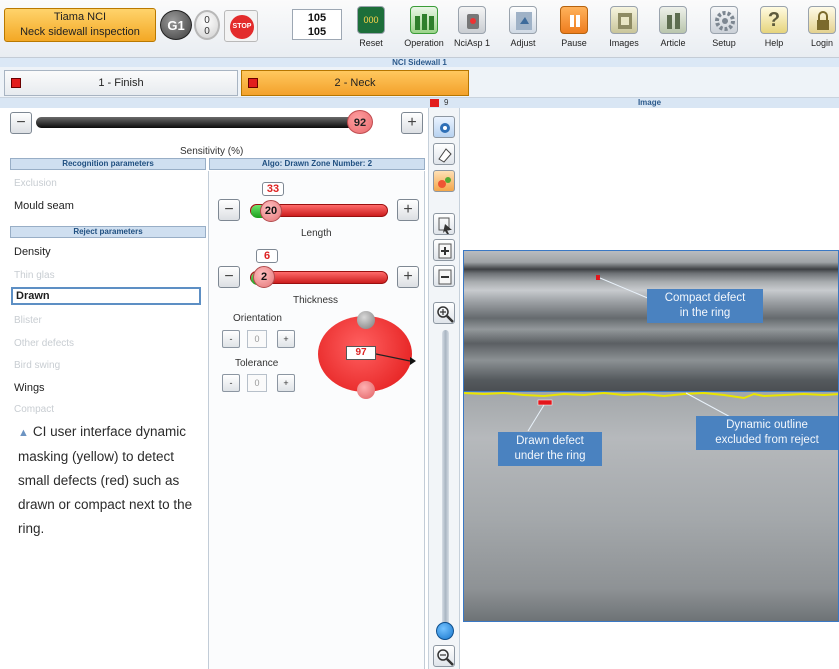 The width and height of the screenshot is (839, 669). What do you see at coordinates (550, 449) in the screenshot?
I see `drawn-defect-callout: Drawn defect under the ring` at bounding box center [550, 449].